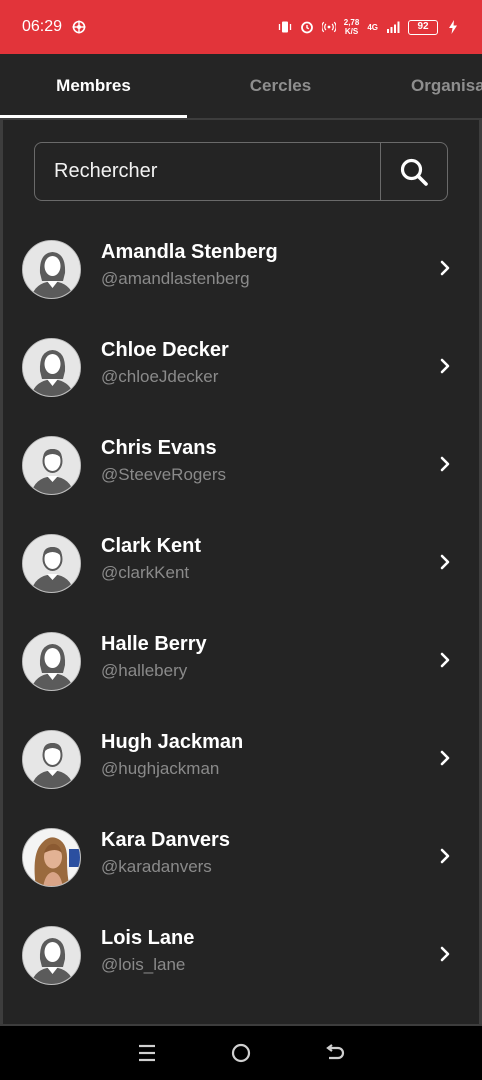 Image resolution: width=482 pixels, height=1080 pixels. I want to click on member-row-partial, so click(241, 1019).